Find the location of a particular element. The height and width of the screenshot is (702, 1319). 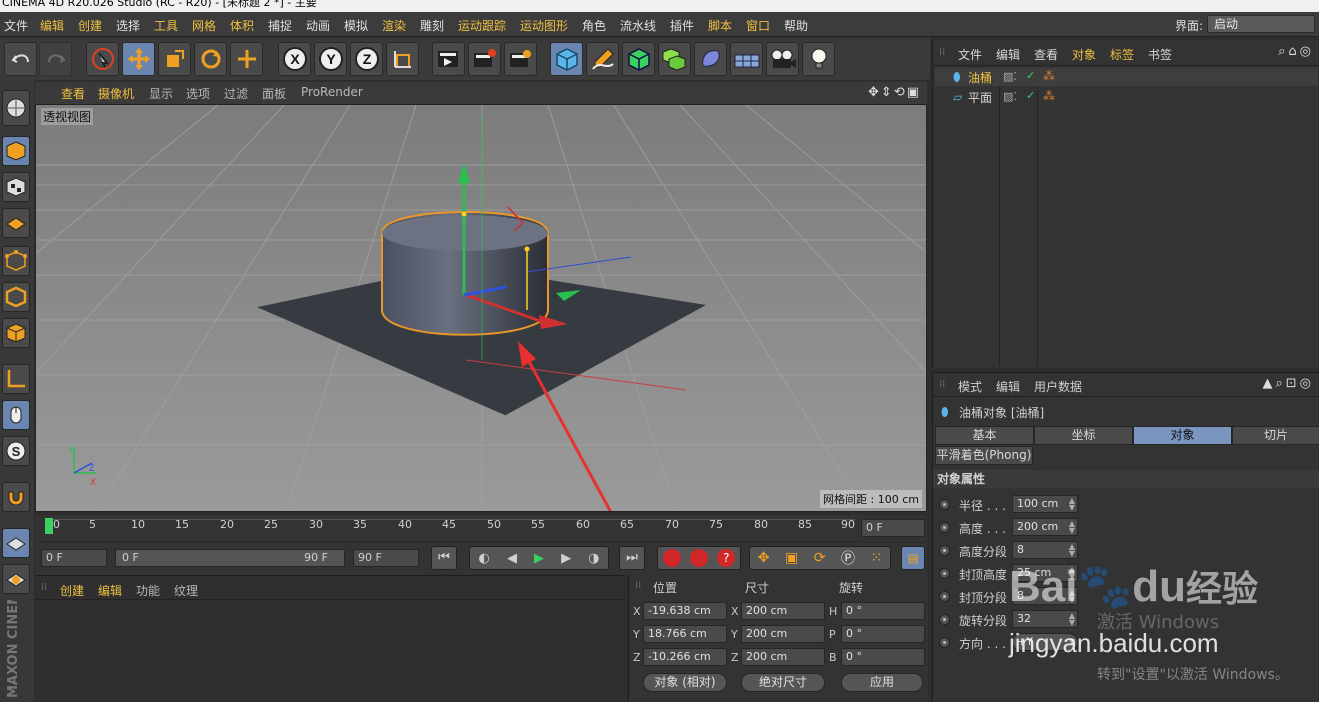

move-icon is located at coordinates (138, 59).